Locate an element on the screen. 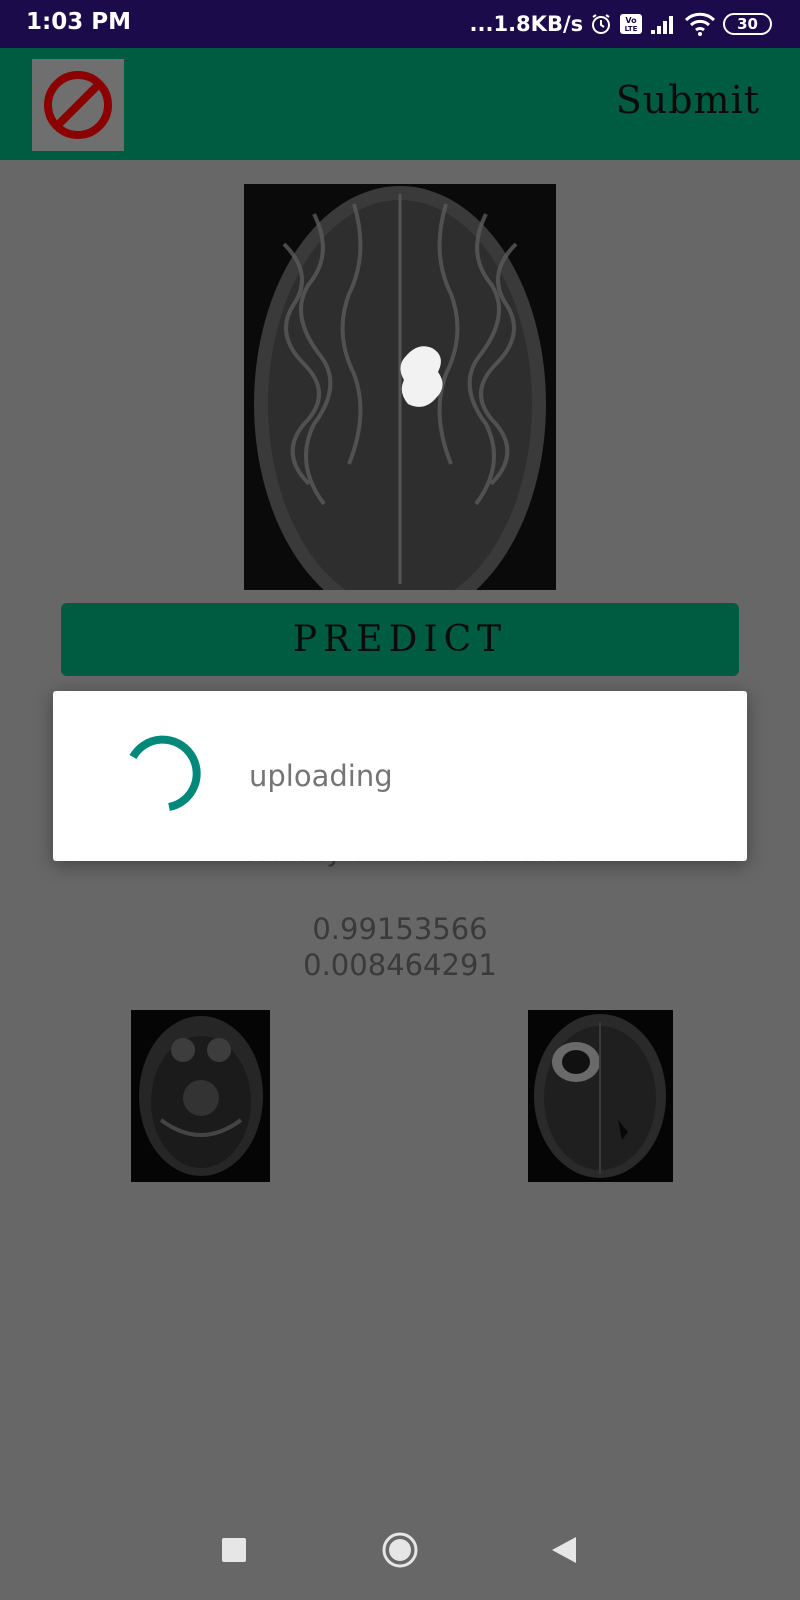  navigation-bar is located at coordinates (400, 1550).